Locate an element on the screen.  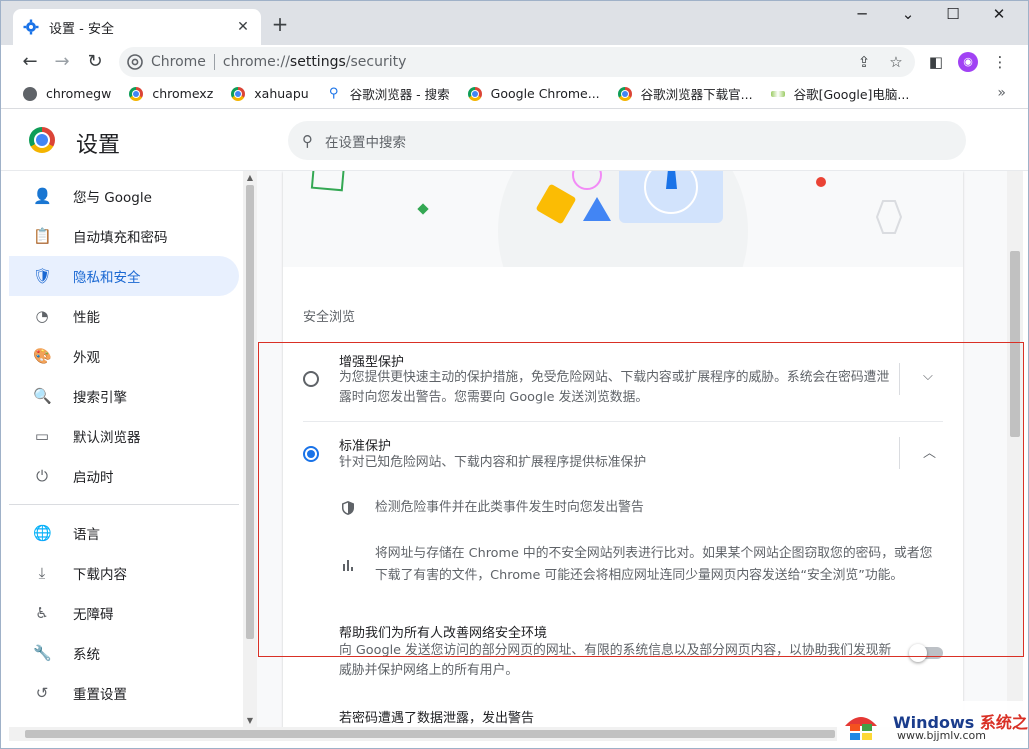
sidebar-item: ▭ 默认浏览器 is located at coordinates (124, 436).